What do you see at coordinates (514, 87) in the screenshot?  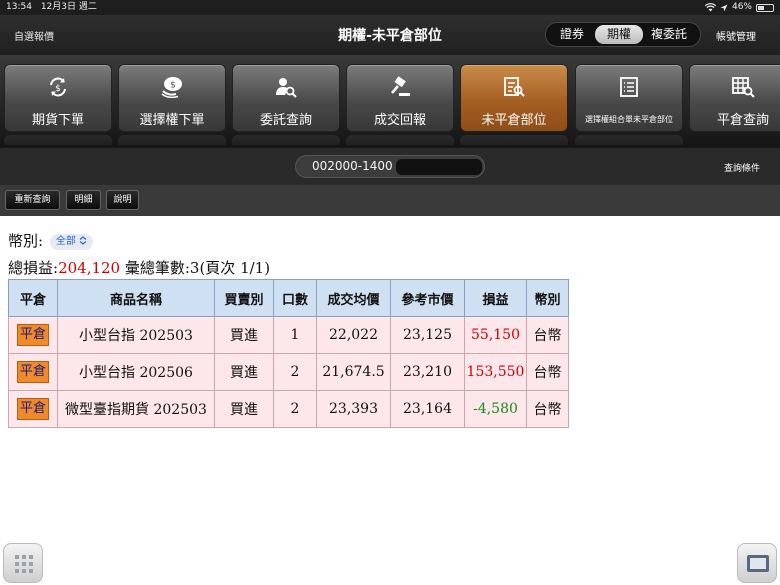 I see `document-search-icon` at bounding box center [514, 87].